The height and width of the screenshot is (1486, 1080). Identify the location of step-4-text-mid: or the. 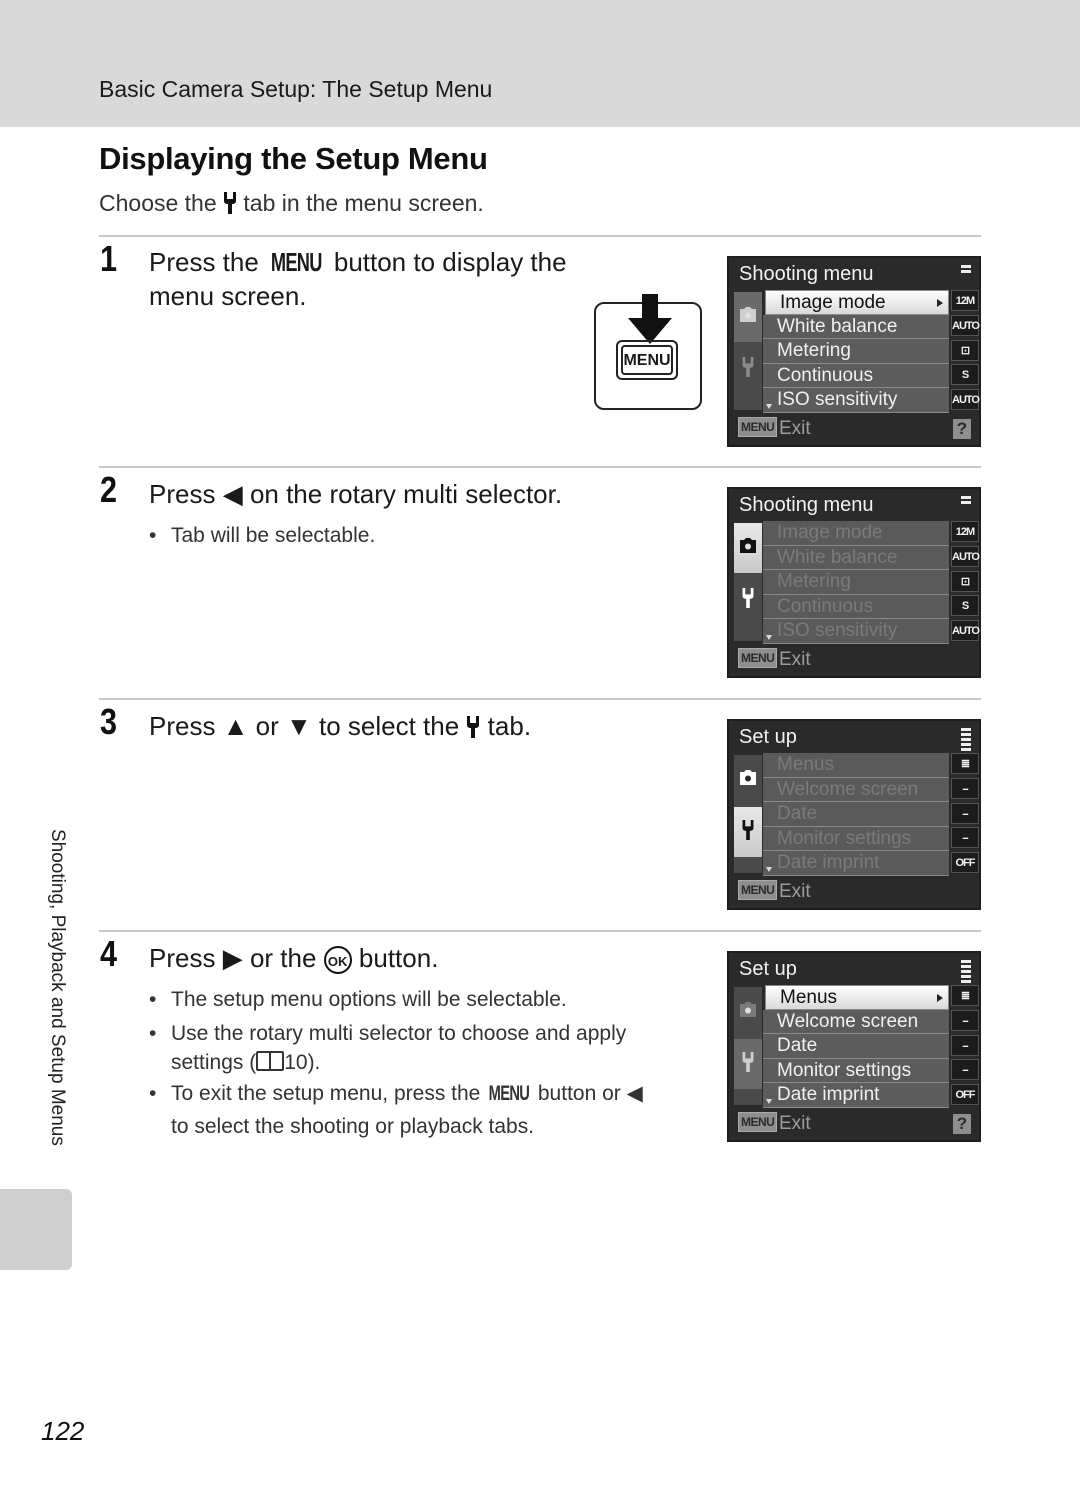
(283, 958).